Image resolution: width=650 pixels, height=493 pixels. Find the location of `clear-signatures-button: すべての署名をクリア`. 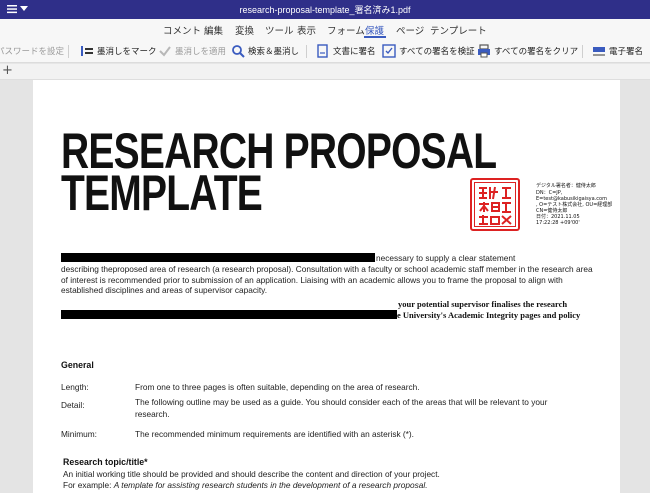

clear-signatures-button: すべての署名をクリア is located at coordinates (527, 51).